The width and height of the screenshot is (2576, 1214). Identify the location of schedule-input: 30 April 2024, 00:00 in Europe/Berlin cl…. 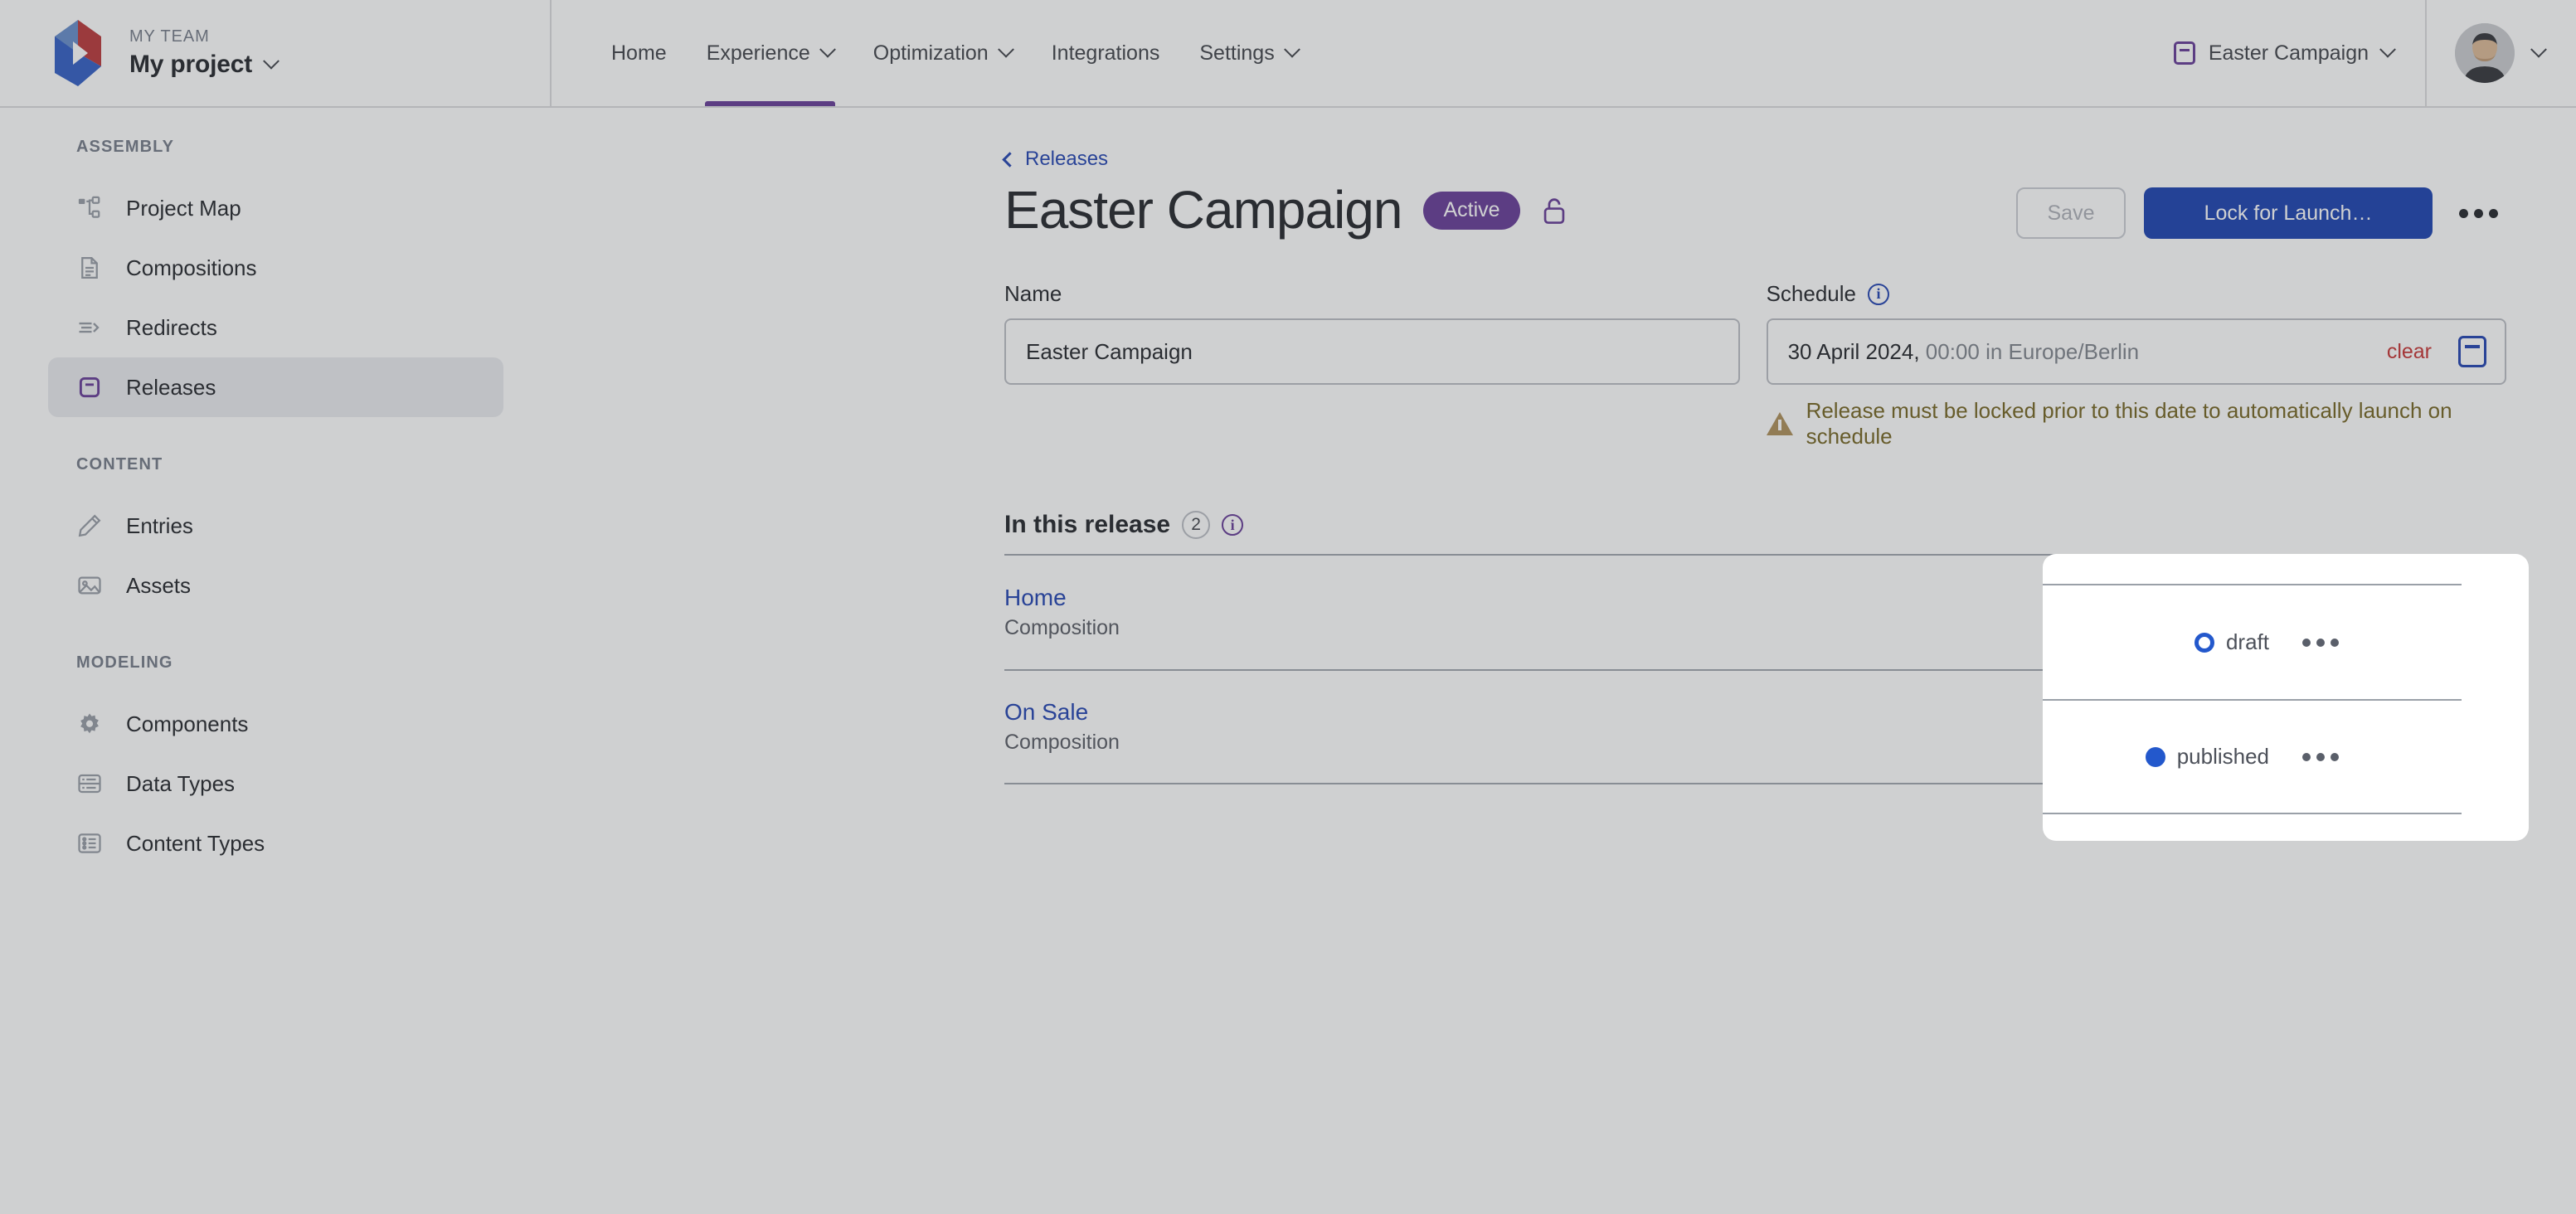
(2136, 352).